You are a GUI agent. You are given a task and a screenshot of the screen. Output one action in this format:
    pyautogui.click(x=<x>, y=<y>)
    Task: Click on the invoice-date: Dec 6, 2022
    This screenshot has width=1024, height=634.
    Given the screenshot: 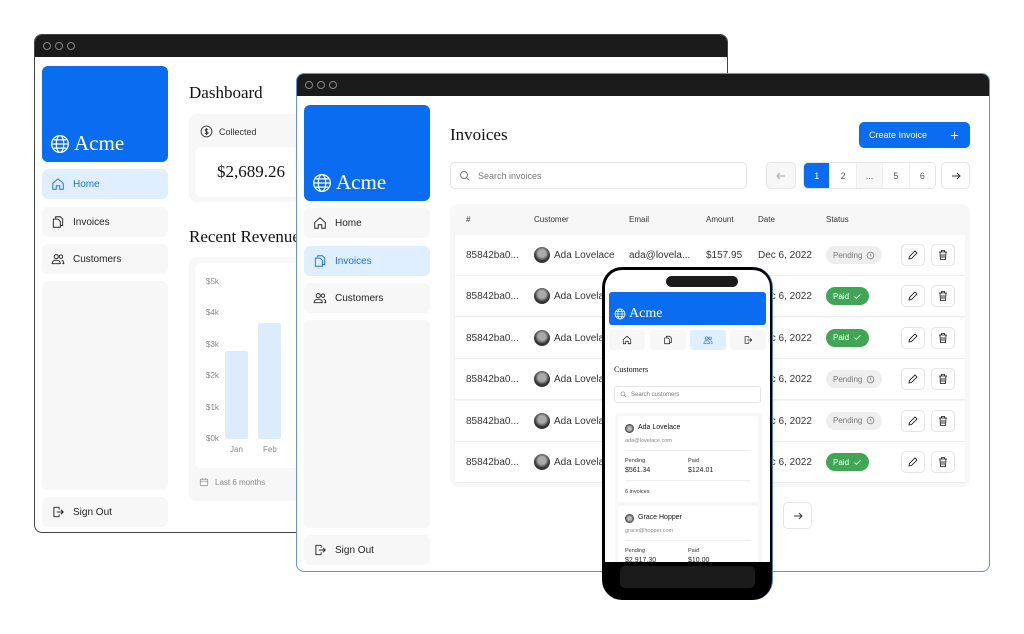 What is the action you would take?
    pyautogui.click(x=785, y=255)
    